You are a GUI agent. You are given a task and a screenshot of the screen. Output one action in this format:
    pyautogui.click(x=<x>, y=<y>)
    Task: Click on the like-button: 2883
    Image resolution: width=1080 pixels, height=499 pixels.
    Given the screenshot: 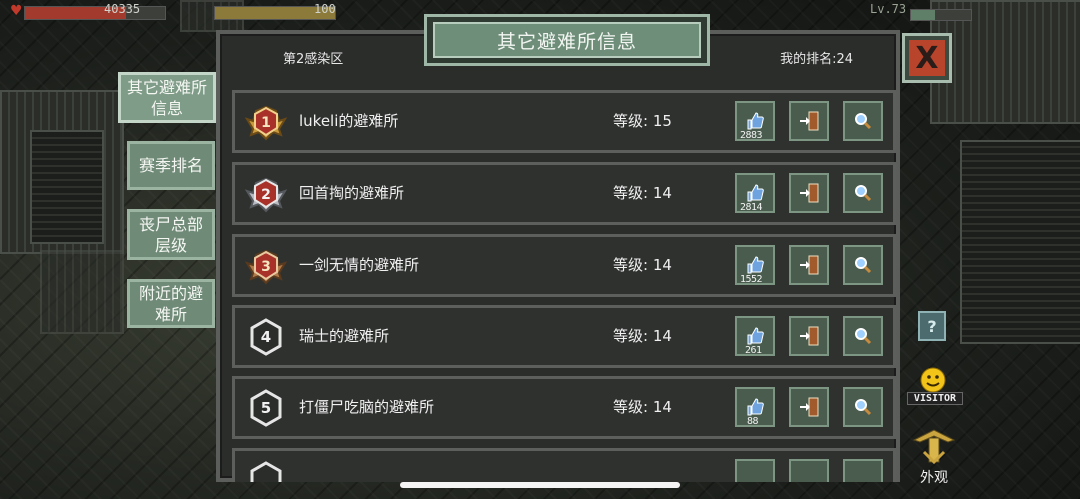 What is the action you would take?
    pyautogui.click(x=755, y=121)
    